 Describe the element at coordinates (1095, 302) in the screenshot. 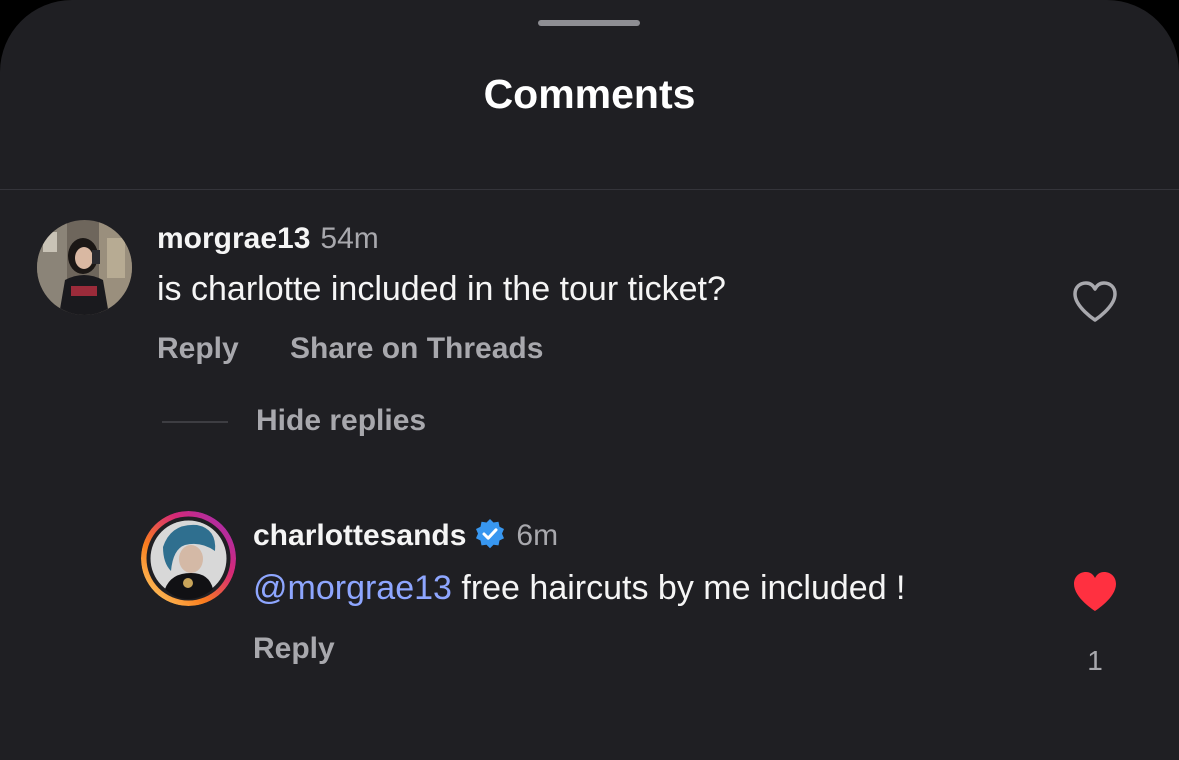

I see `heart-outline-icon` at that location.